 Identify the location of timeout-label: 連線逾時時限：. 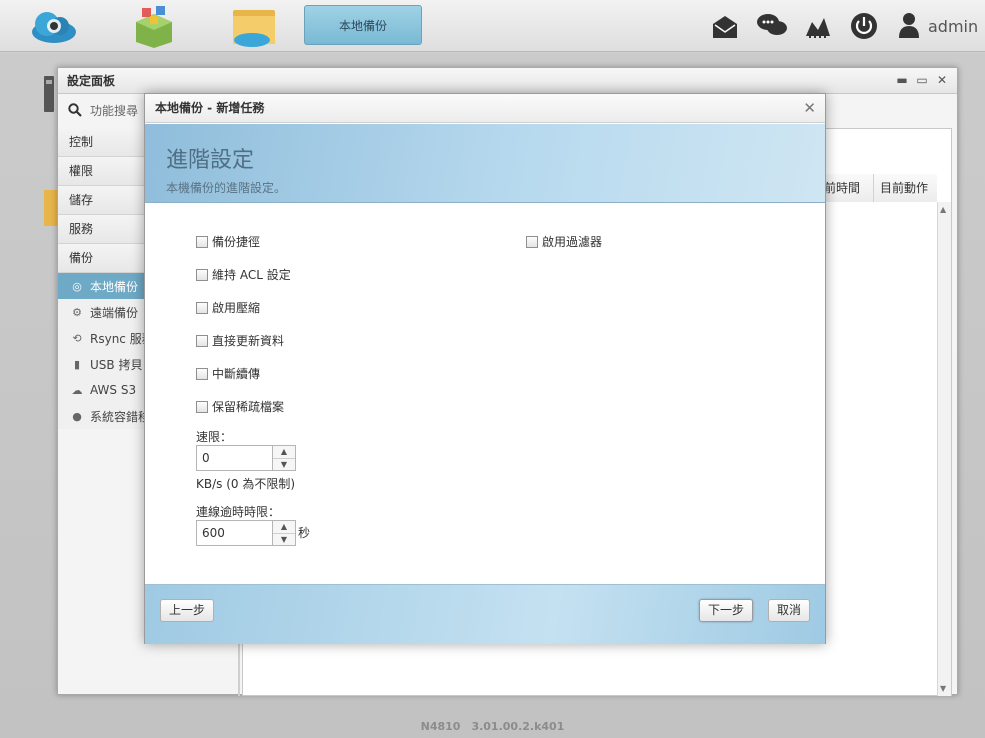
(238, 512).